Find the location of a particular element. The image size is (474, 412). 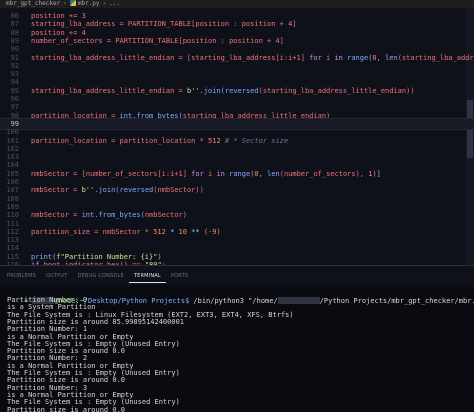

panel-tab-bar: PROBLEMS OUTPUT DEBUG CONSOLE TERMINAL PORTS is located at coordinates (237, 275).